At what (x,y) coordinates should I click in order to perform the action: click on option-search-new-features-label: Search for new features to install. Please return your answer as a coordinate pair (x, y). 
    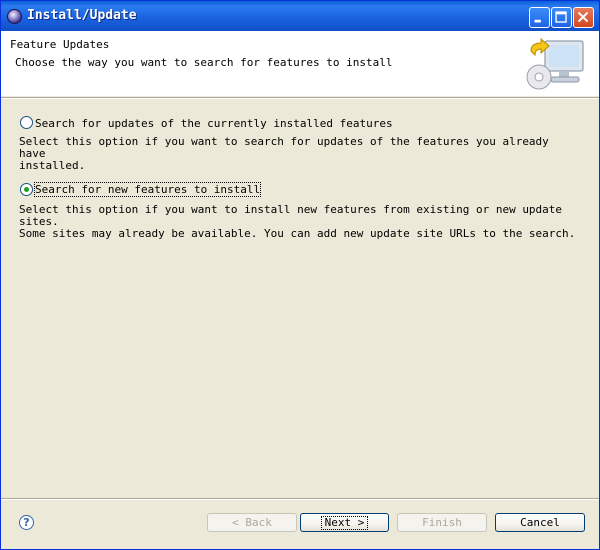
    Looking at the image, I should click on (147, 189).